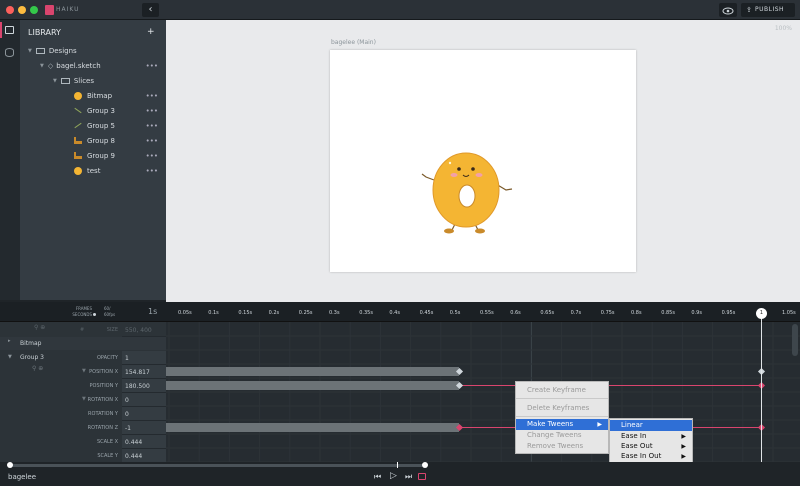 This screenshot has height=486, width=800. What do you see at coordinates (185, 313) in the screenshot?
I see `time-tick-label: 0.05s` at bounding box center [185, 313].